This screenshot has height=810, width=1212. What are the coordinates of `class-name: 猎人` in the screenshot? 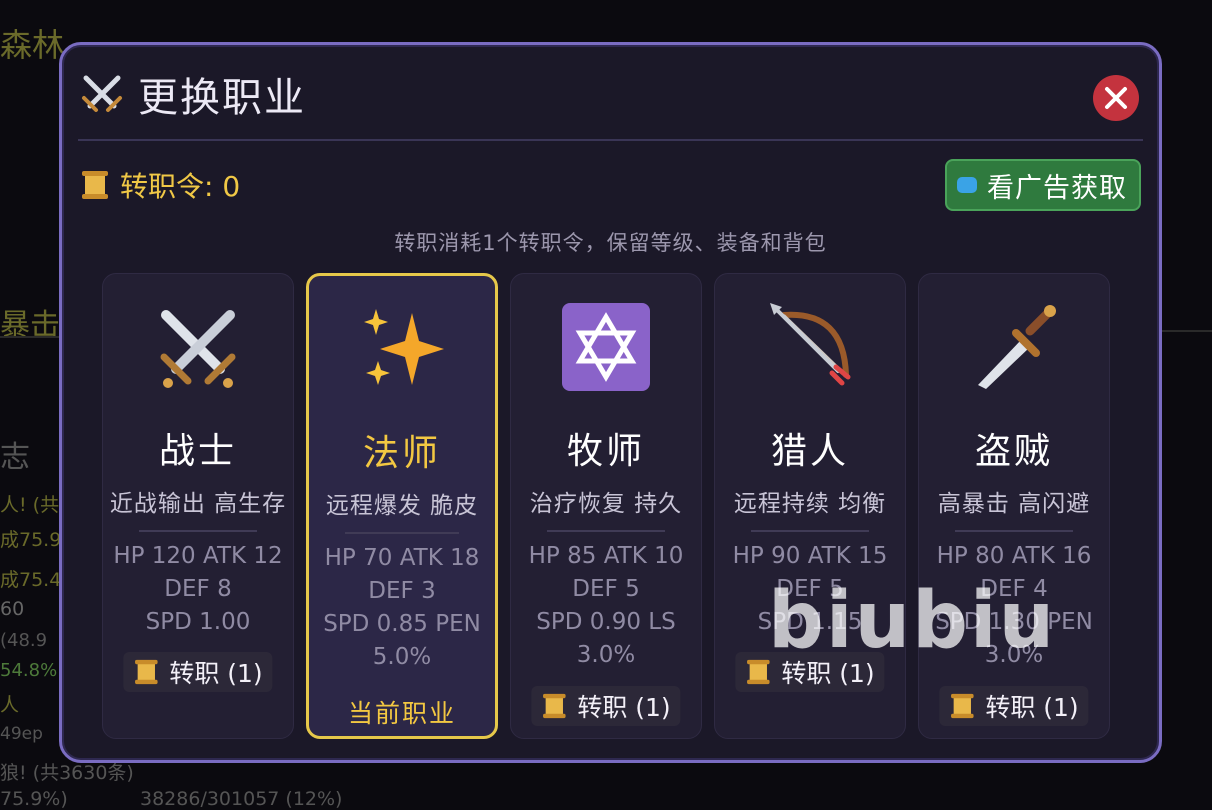 It's located at (809, 451).